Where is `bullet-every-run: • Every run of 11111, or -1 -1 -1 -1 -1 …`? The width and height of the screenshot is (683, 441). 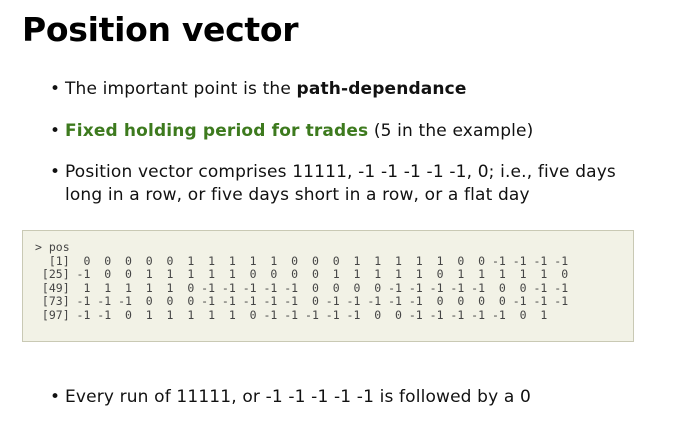 bullet-every-run: • Every run of 11111, or -1 -1 -1 -1 -1 … is located at coordinates (345, 397).